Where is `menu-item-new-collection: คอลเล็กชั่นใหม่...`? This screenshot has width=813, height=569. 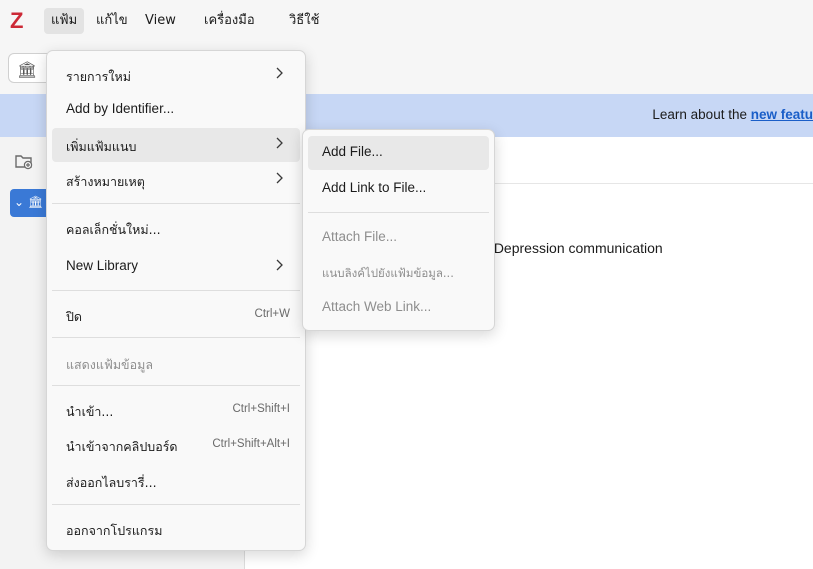
menu-item-new-collection: คอลเล็กชั่นใหม่... is located at coordinates (176, 228).